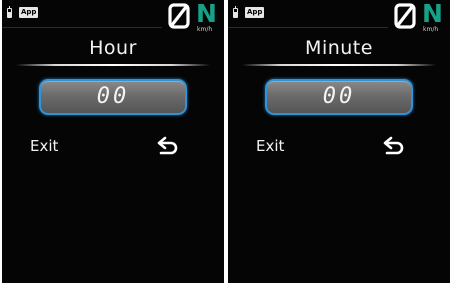 The image size is (450, 283). What do you see at coordinates (113, 48) in the screenshot?
I see `page-title: Hour` at bounding box center [113, 48].